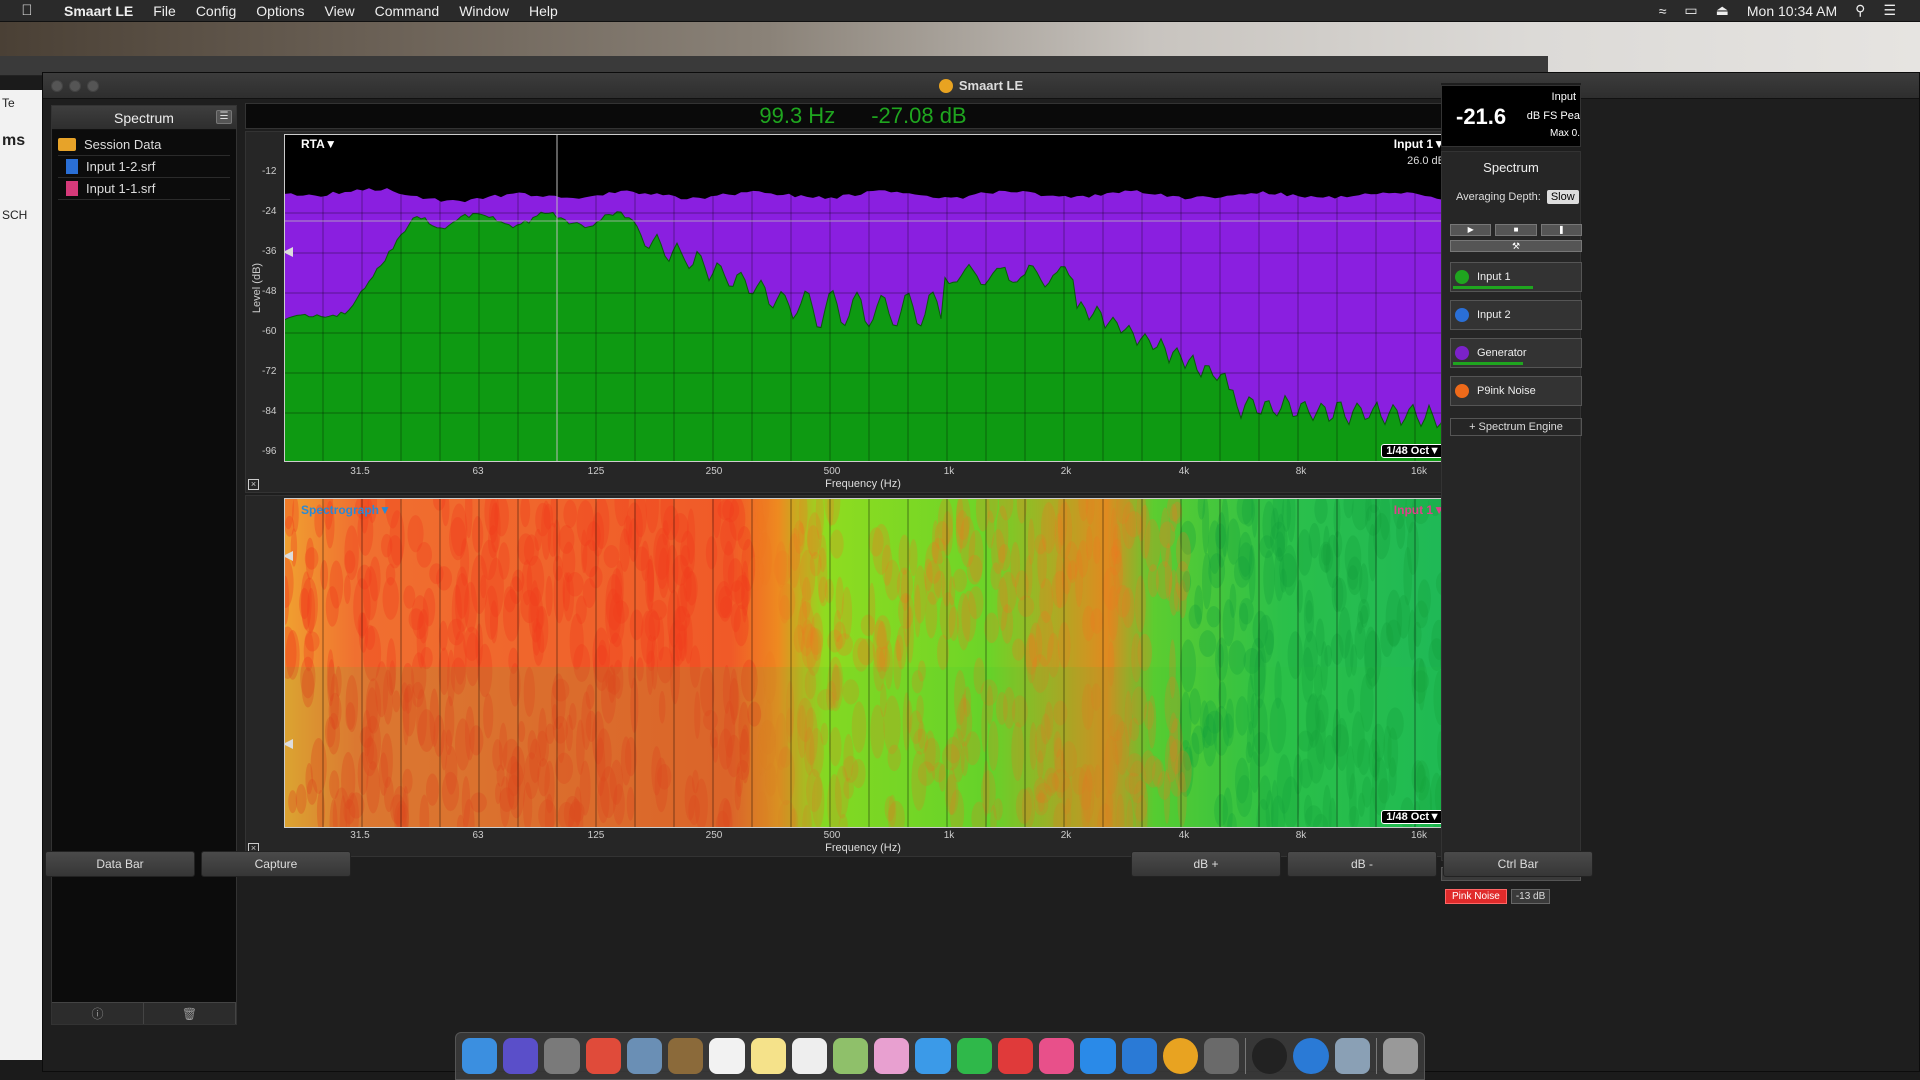 This screenshot has width=1920, height=1080. I want to click on add-spectrum-engine-button: + Spectrum Engine, so click(1516, 427).